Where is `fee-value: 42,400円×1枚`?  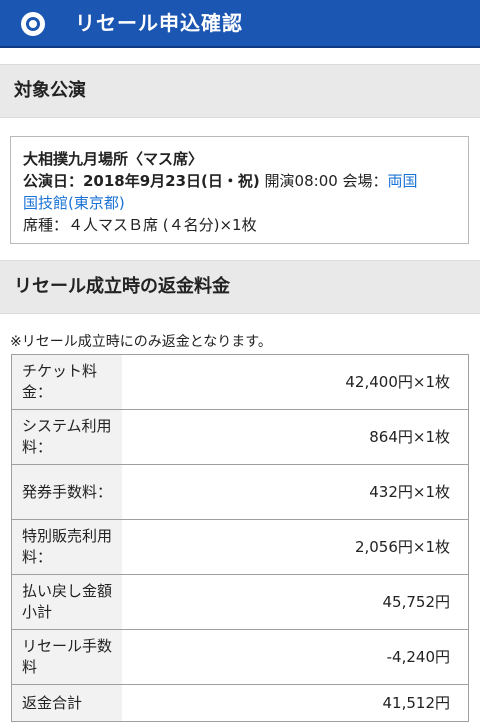
fee-value: 42,400円×1枚 is located at coordinates (295, 382).